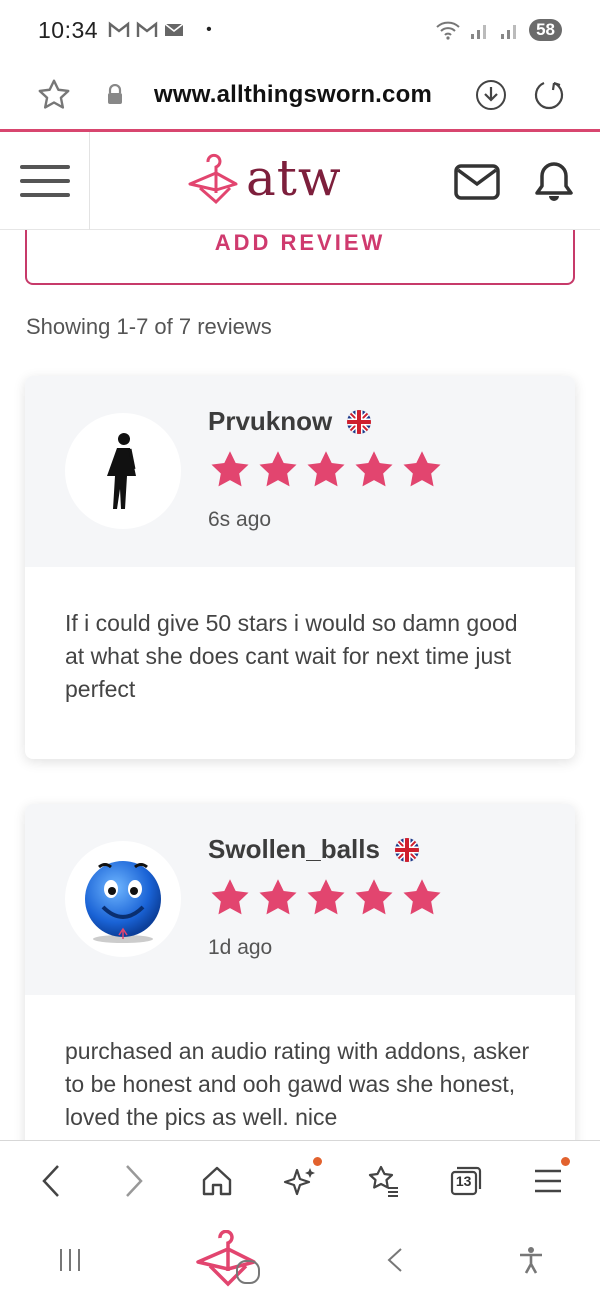 The image size is (600, 1300). Describe the element at coordinates (115, 95) in the screenshot. I see `lock-icon` at that location.